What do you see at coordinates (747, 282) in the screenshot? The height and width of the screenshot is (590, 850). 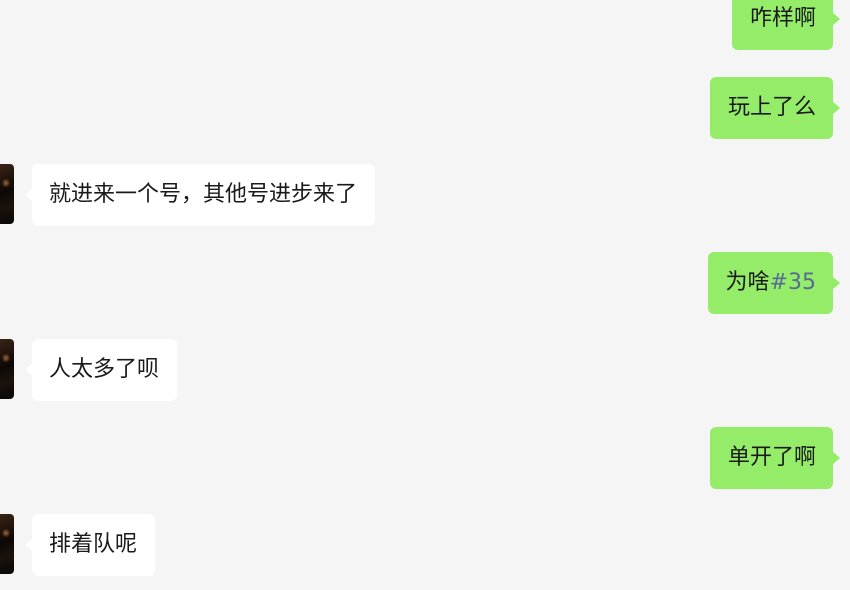 I see `message-text: 为啥` at bounding box center [747, 282].